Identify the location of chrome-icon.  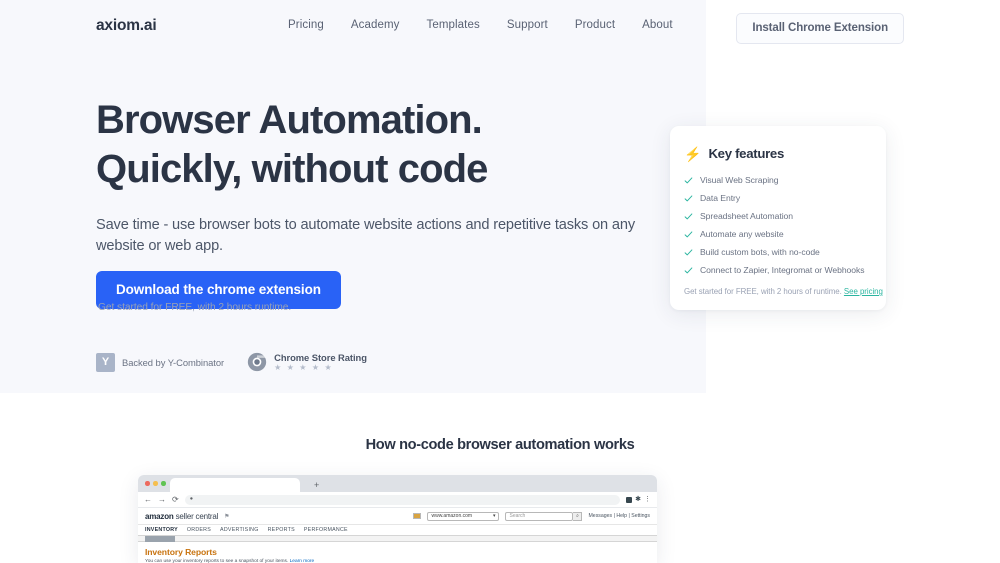
(257, 362).